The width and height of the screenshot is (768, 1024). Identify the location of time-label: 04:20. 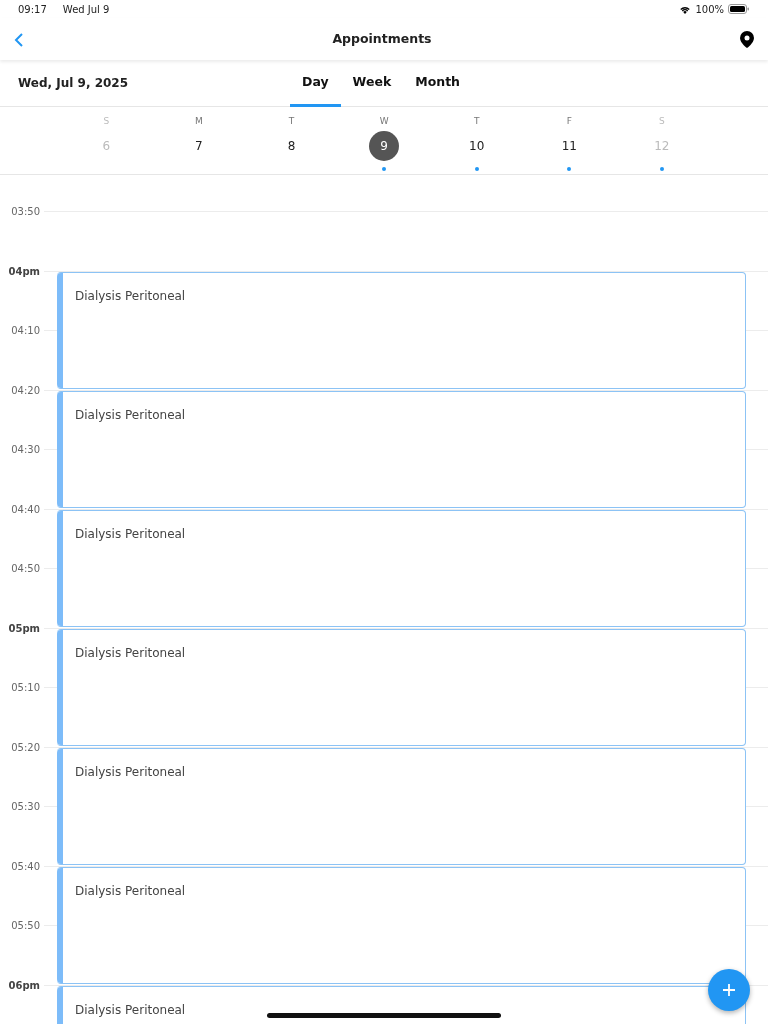
(25, 390).